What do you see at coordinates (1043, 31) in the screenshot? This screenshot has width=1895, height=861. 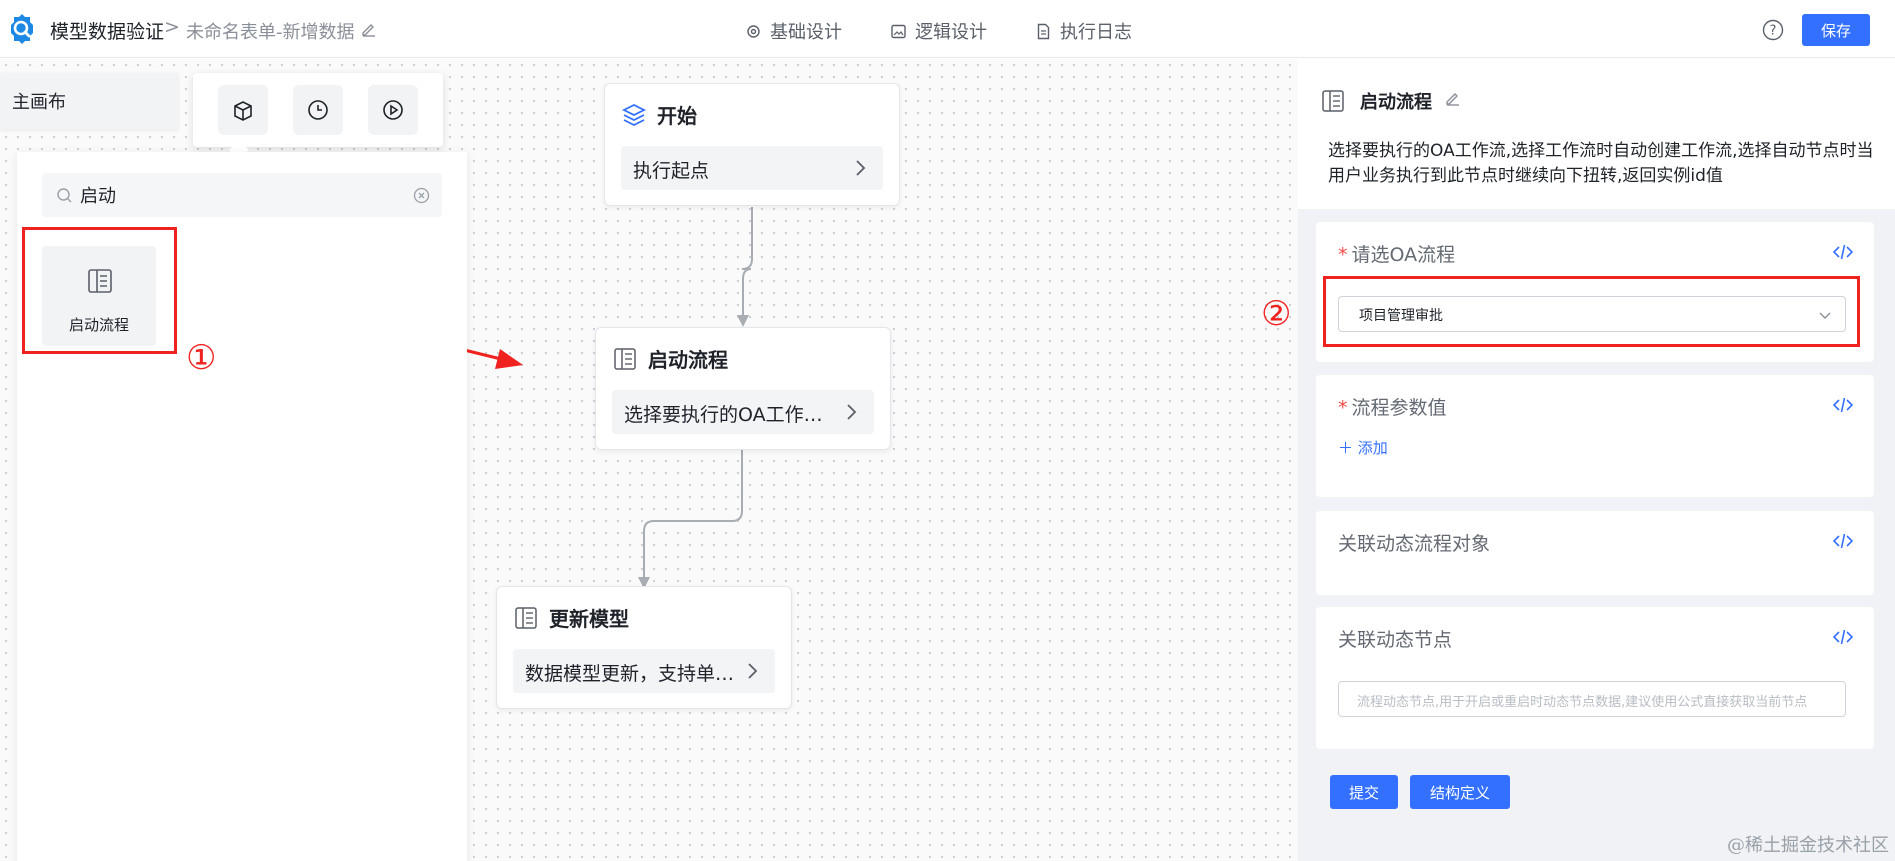 I see `document-icon` at bounding box center [1043, 31].